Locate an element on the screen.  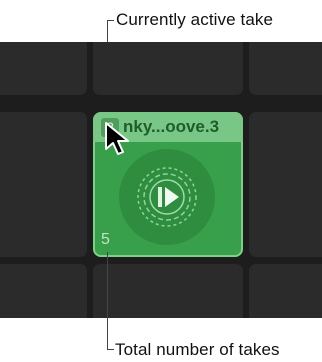
callout-total-takes-label: Total number of takes is located at coordinates (197, 349).